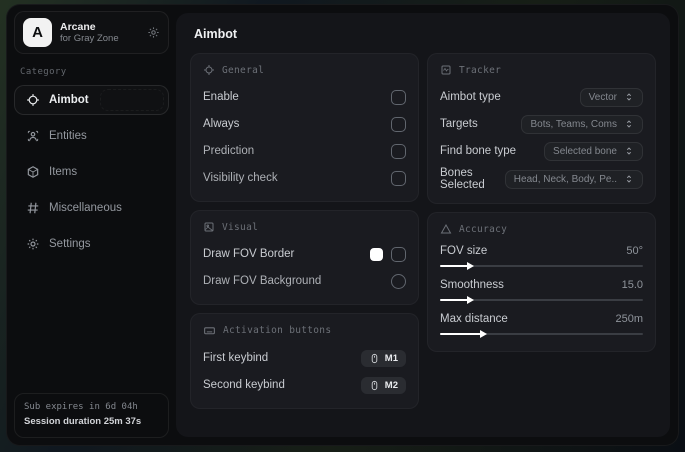 Image resolution: width=685 pixels, height=452 pixels. I want to click on fov-size-value: 50°, so click(634, 251).